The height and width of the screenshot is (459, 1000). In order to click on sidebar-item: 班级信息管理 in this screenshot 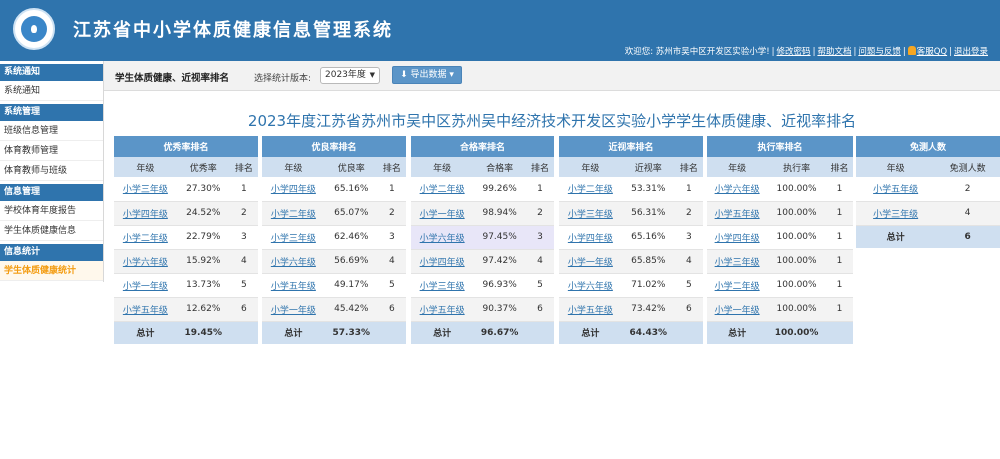, I will do `click(51, 131)`.